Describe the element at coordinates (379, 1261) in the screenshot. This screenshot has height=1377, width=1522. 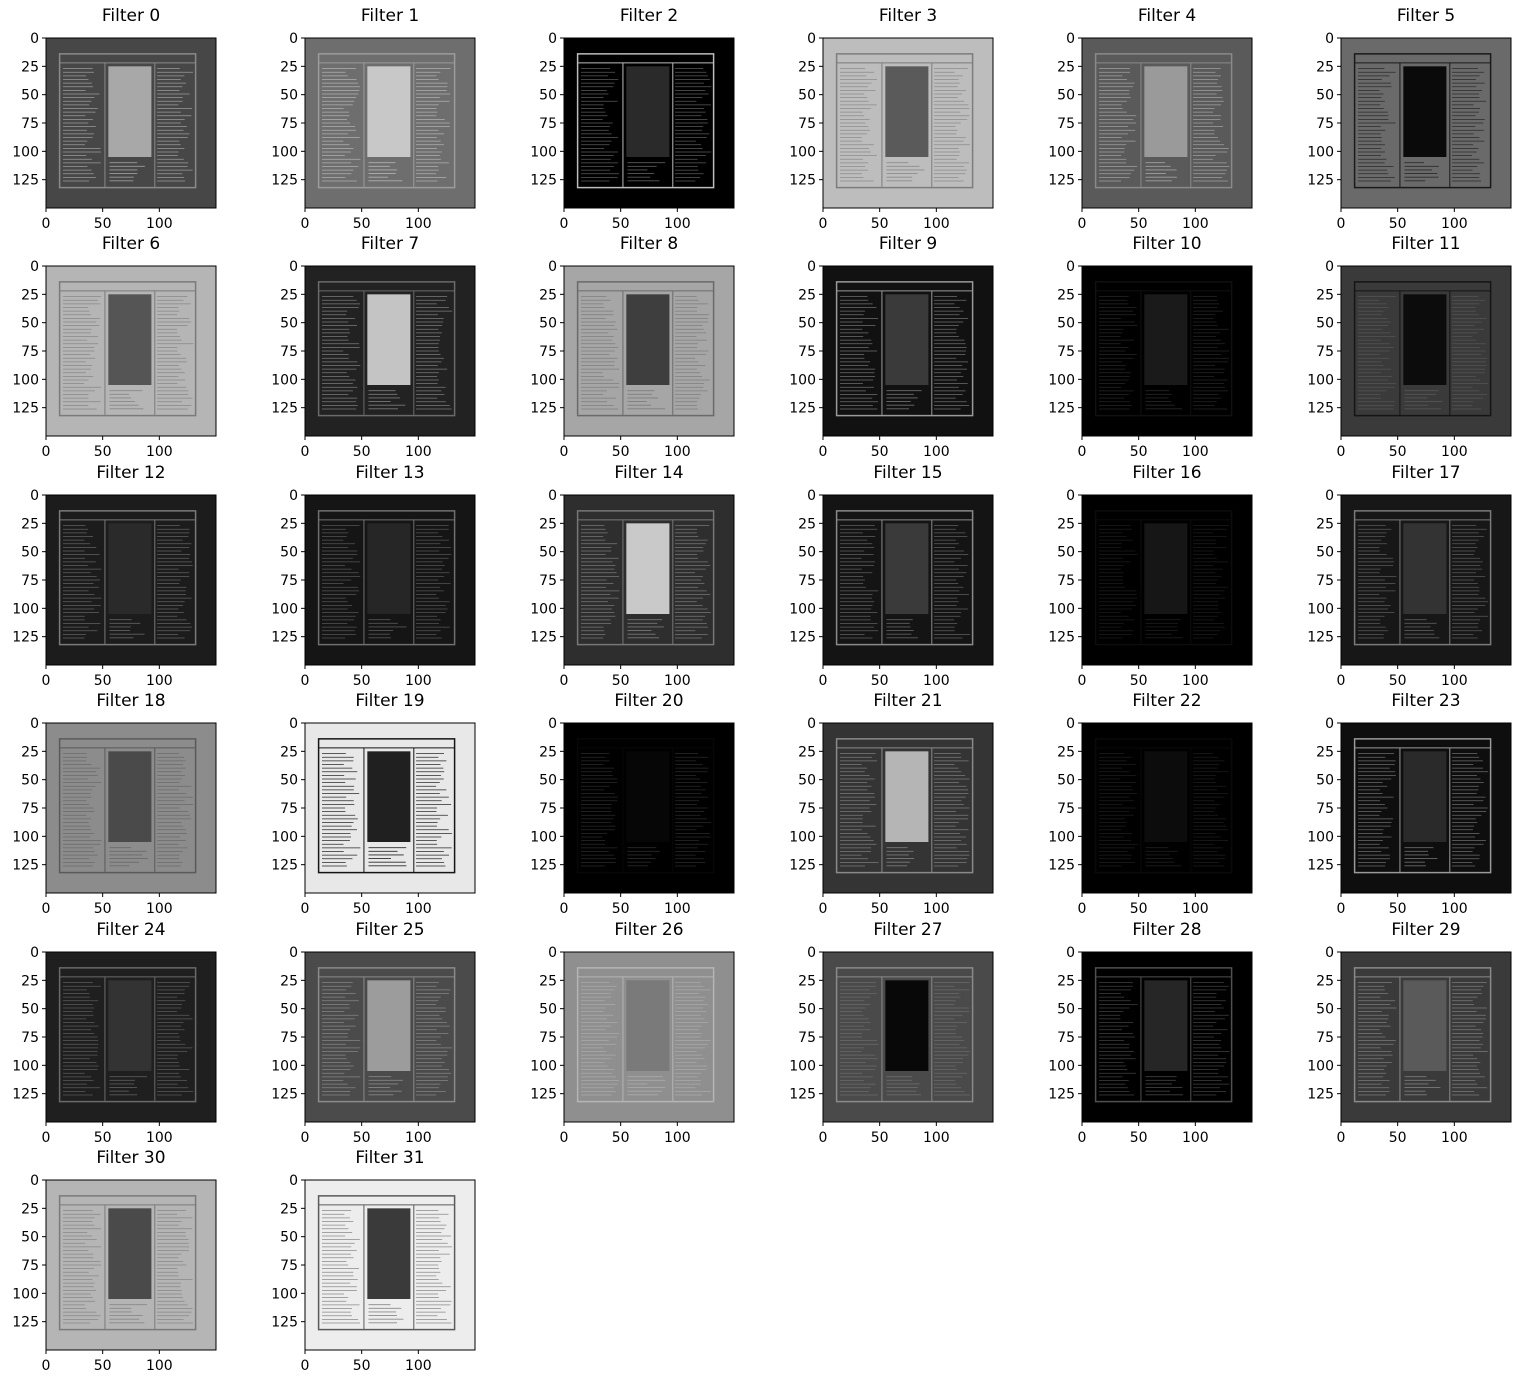
I see `filter-panel: Filter 31 0 25 50 75 100 125 0 50 100` at that location.